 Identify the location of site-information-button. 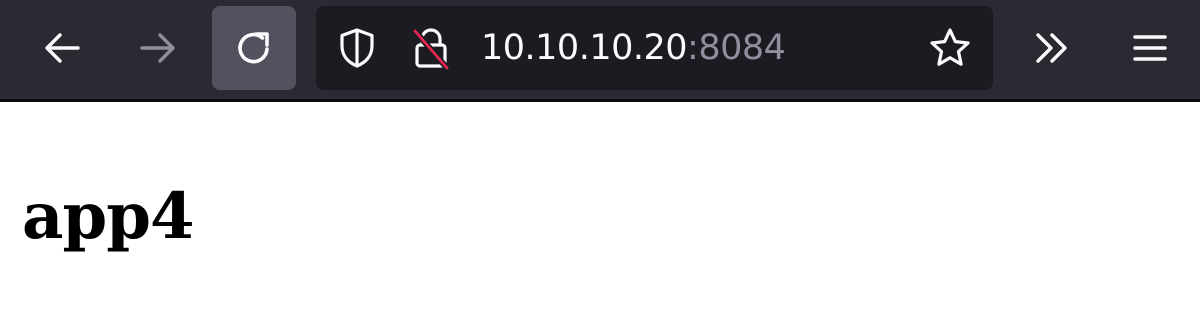
(431, 48).